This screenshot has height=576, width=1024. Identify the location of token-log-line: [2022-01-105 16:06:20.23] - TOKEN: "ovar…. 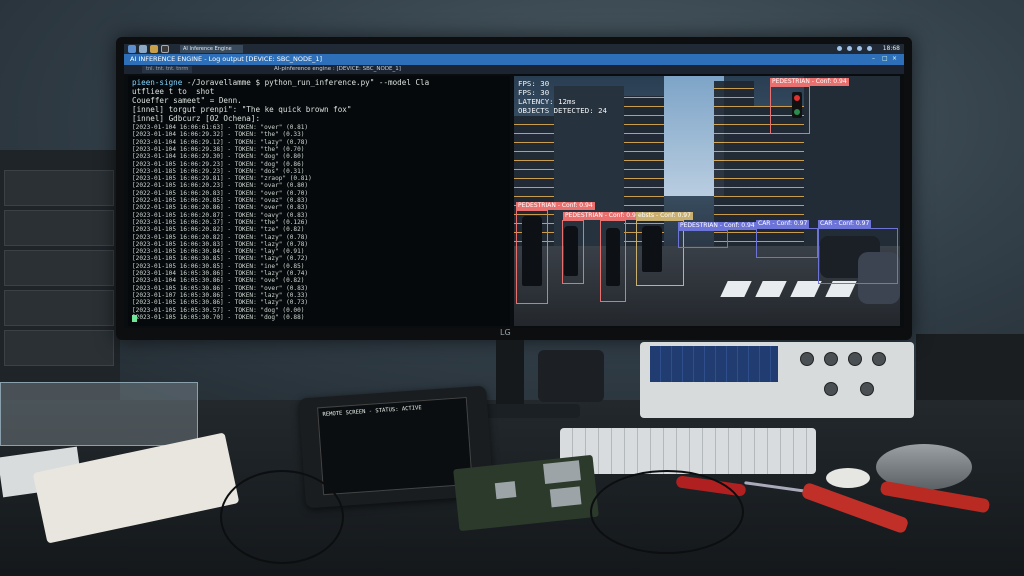
(220, 186).